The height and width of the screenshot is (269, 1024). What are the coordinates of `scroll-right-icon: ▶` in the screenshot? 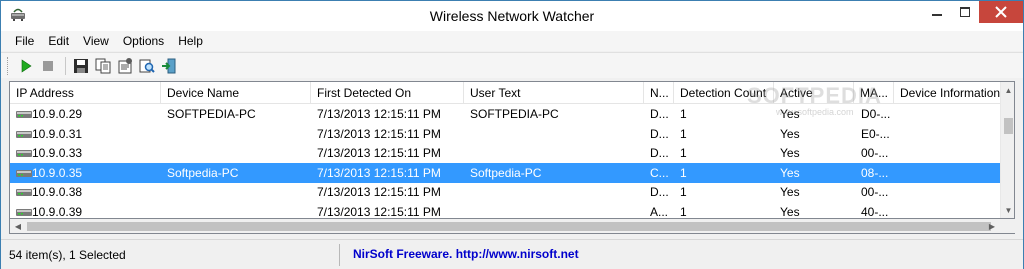 It's located at (992, 226).